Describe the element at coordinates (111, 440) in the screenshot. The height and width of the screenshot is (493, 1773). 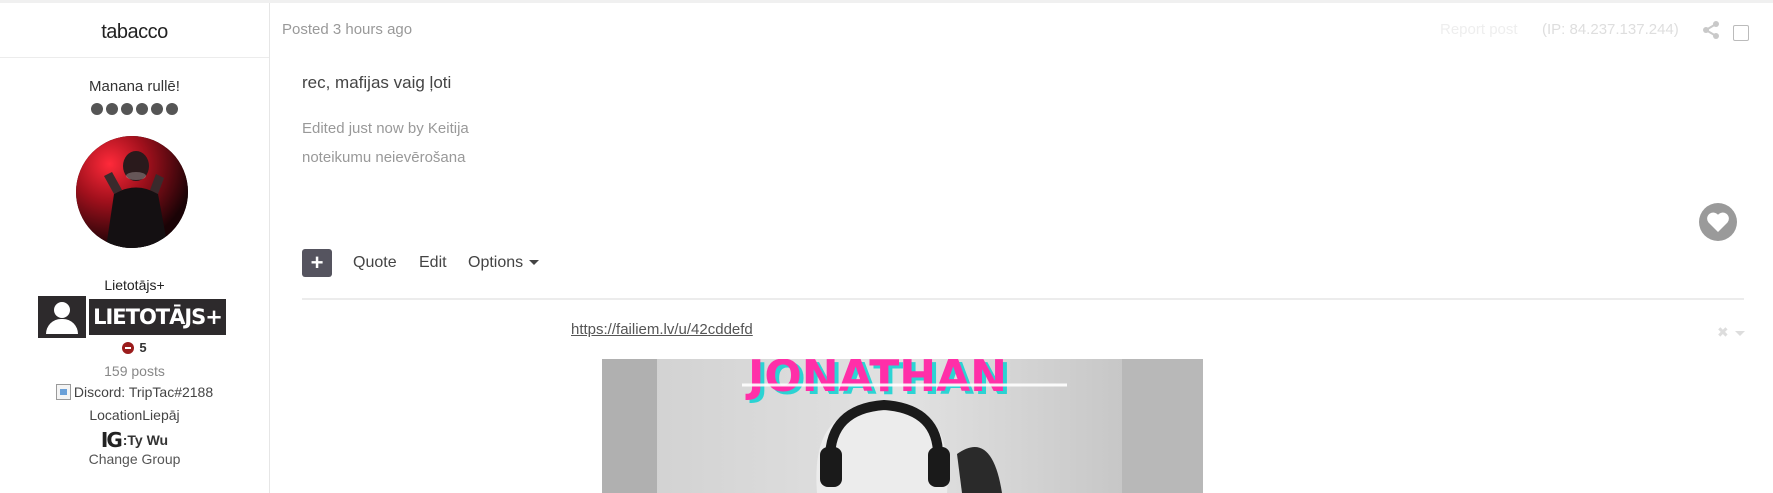
I see `instagram-logo: IG` at that location.